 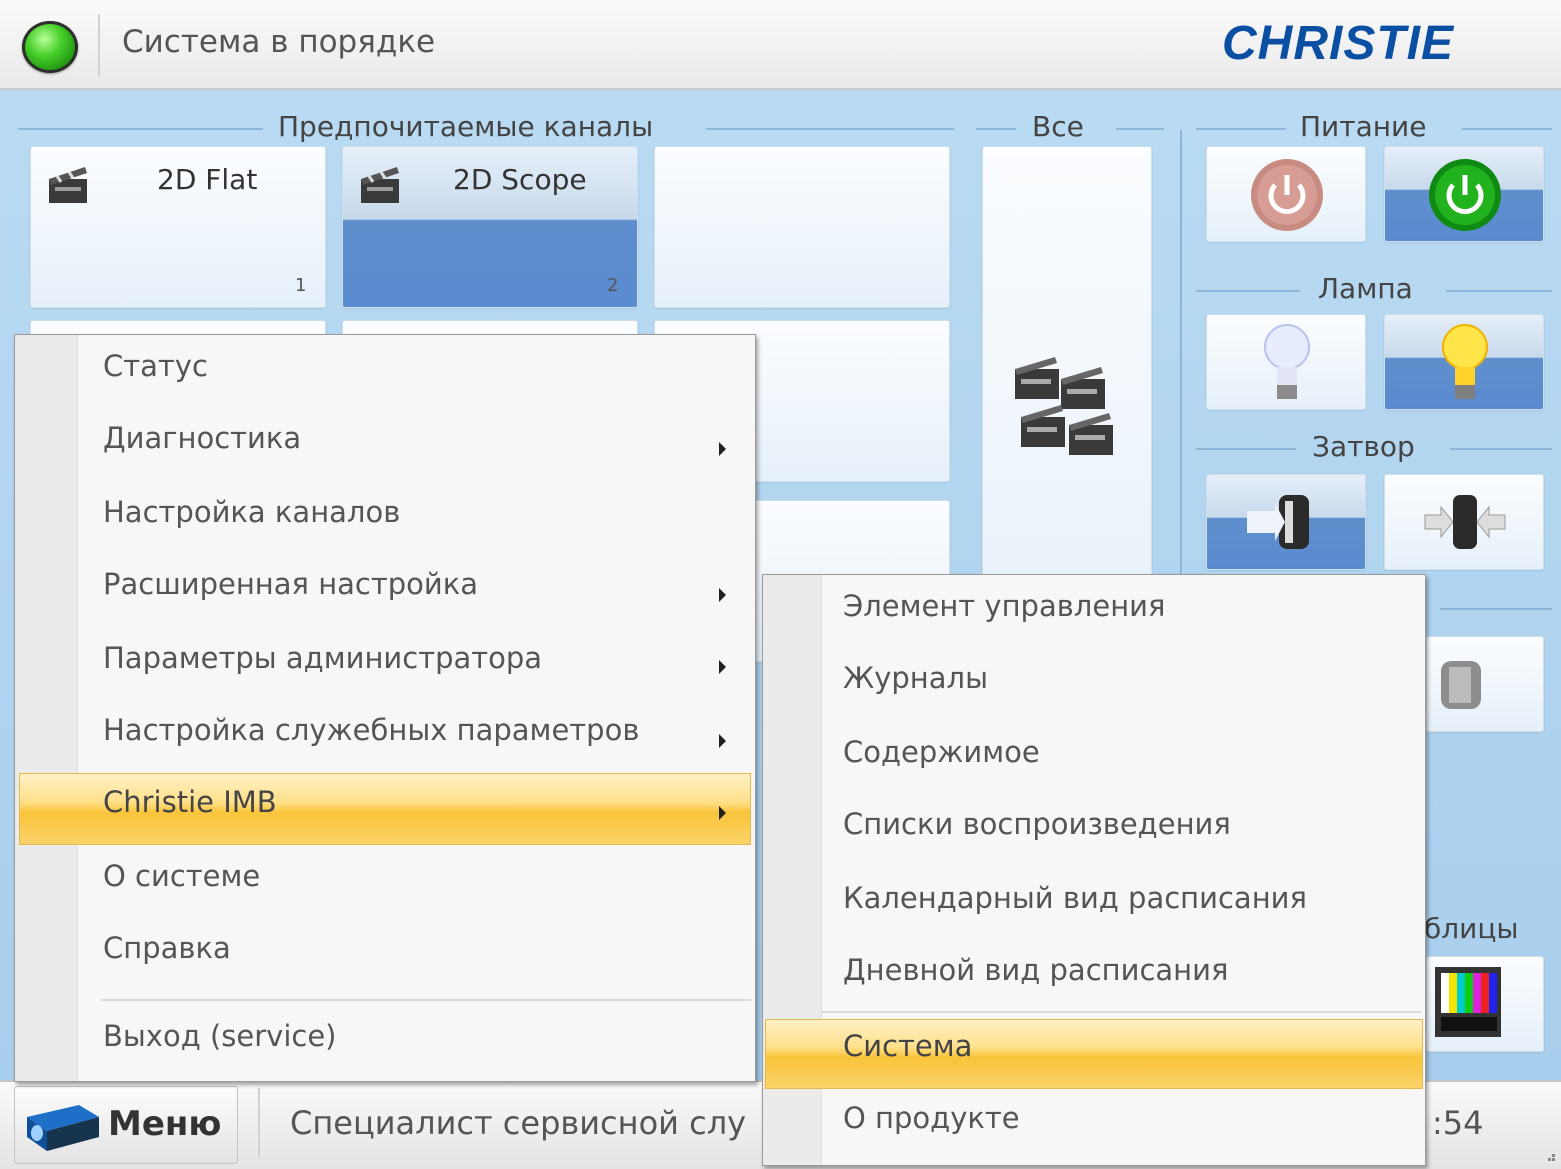 What do you see at coordinates (941, 752) in the screenshot?
I see `submenu-item-content: Содержимое` at bounding box center [941, 752].